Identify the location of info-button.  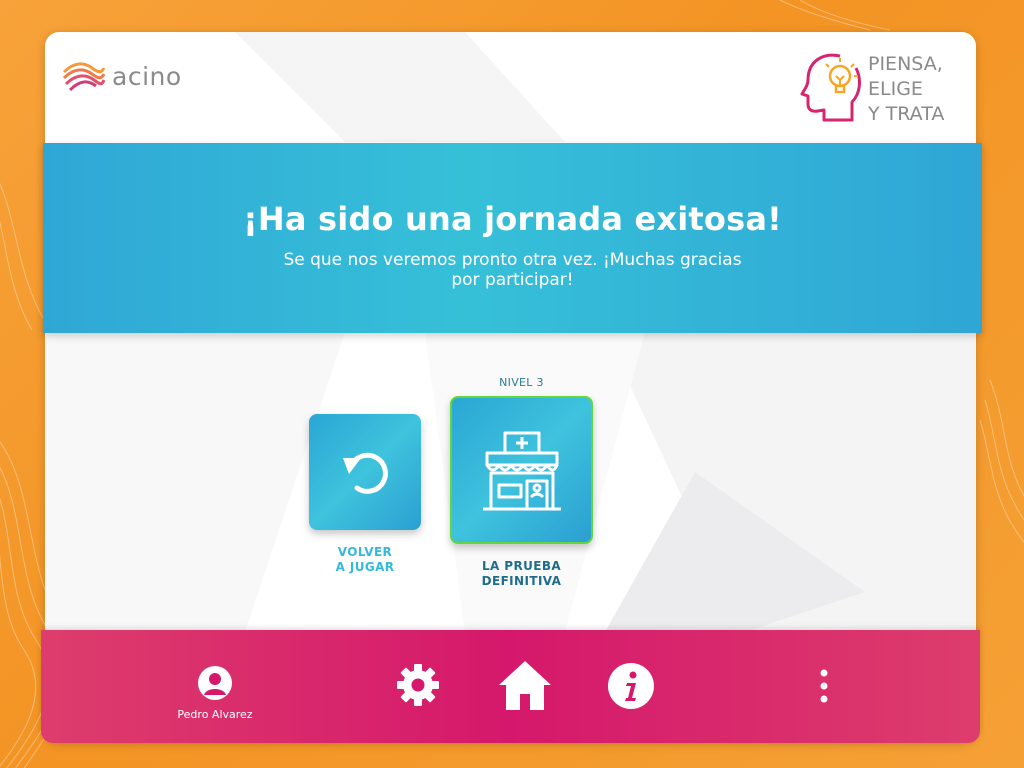
(631, 686).